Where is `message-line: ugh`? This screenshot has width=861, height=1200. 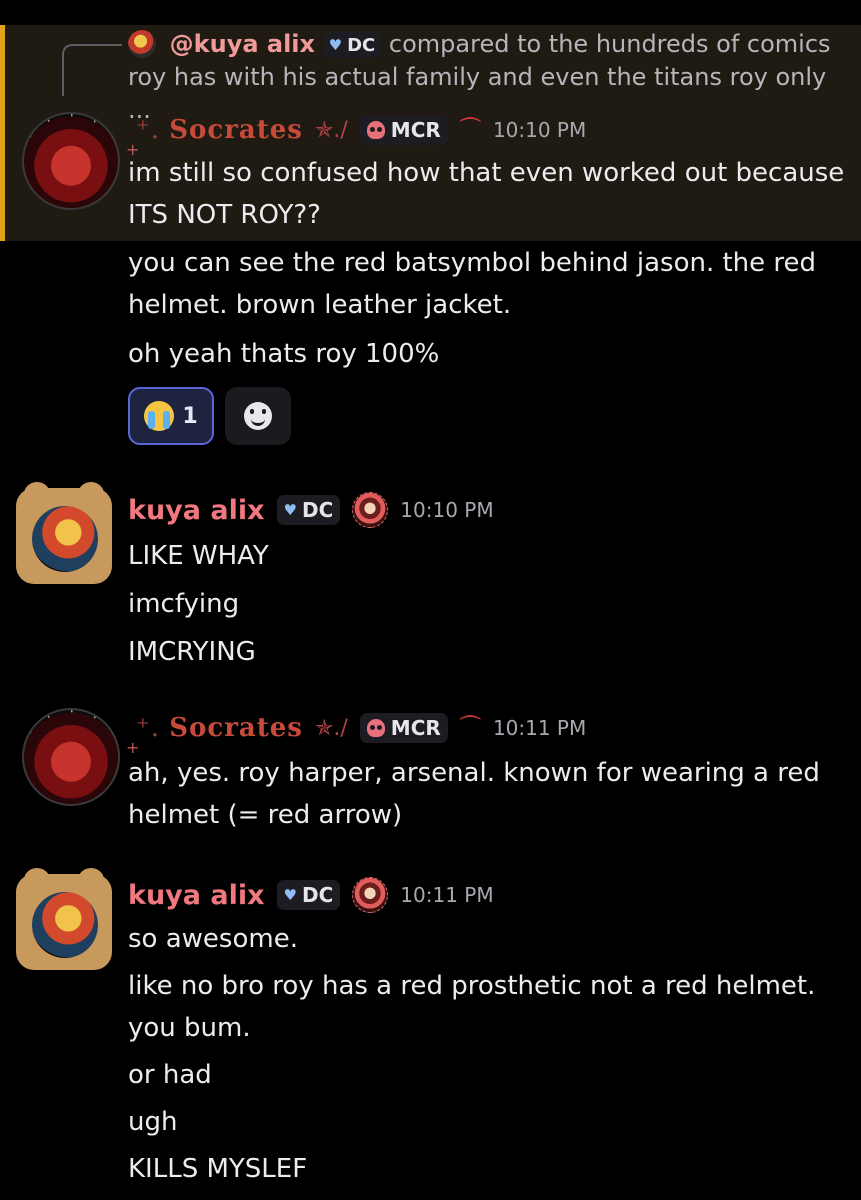 message-line: ugh is located at coordinates (153, 1122).